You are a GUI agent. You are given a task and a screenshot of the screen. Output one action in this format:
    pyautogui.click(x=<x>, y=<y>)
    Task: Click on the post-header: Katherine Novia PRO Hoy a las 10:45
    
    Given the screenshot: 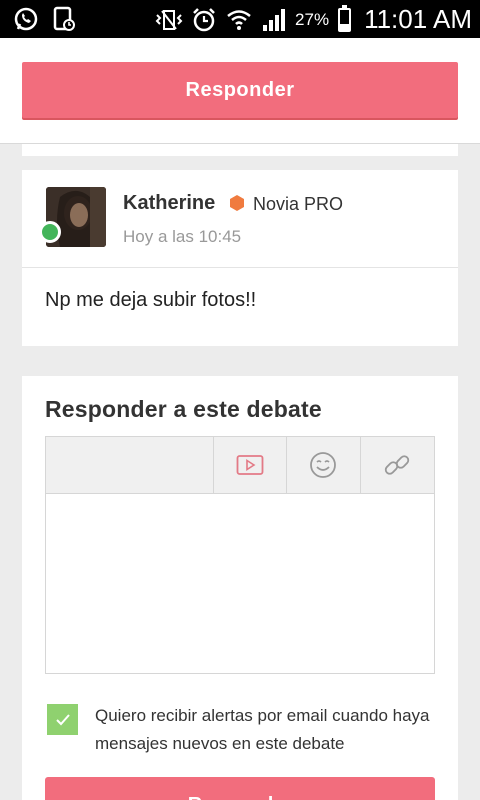 What is the action you would take?
    pyautogui.click(x=240, y=219)
    